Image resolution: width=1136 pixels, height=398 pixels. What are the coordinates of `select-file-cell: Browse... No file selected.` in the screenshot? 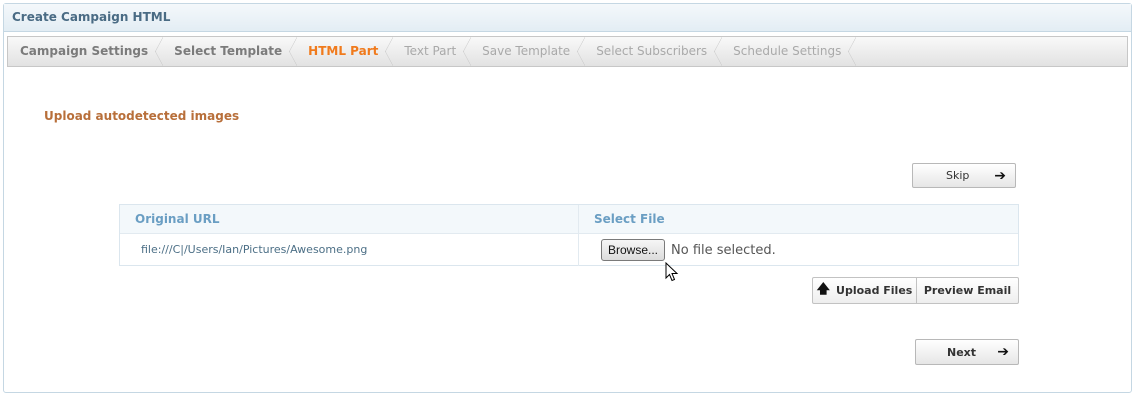 It's located at (798, 250).